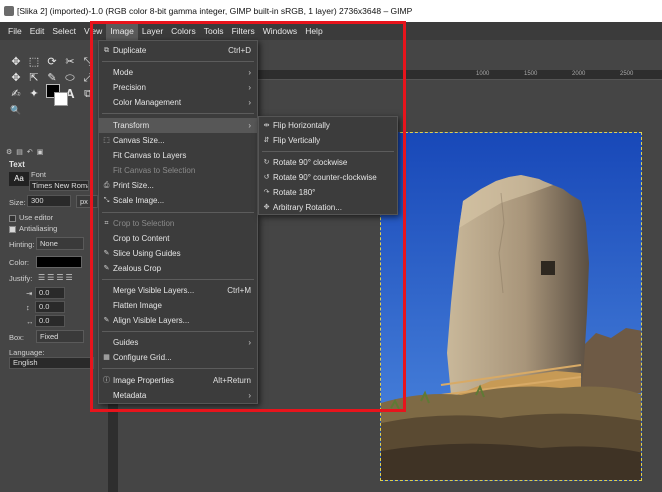 The width and height of the screenshot is (662, 492). What do you see at coordinates (37, 31) in the screenshot?
I see `menu-edit: Edit` at bounding box center [37, 31].